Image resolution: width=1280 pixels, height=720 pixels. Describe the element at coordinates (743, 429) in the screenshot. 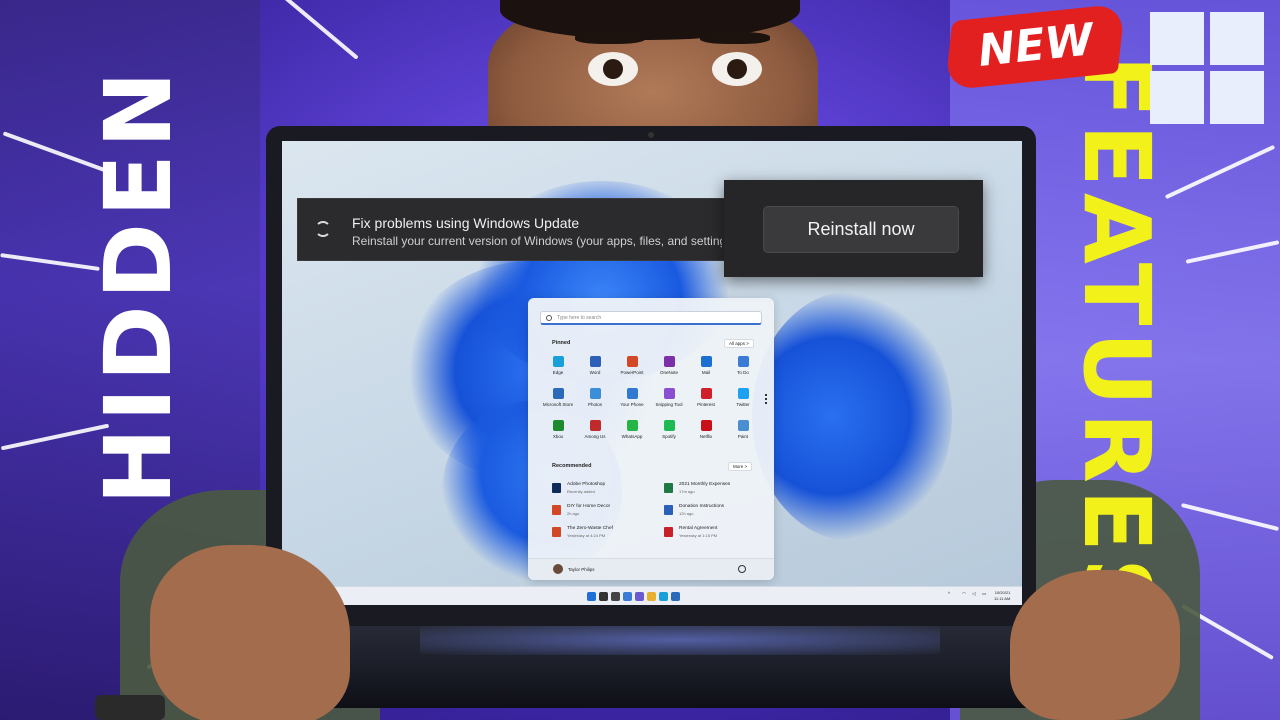

I see `pinned-app: Paint` at that location.